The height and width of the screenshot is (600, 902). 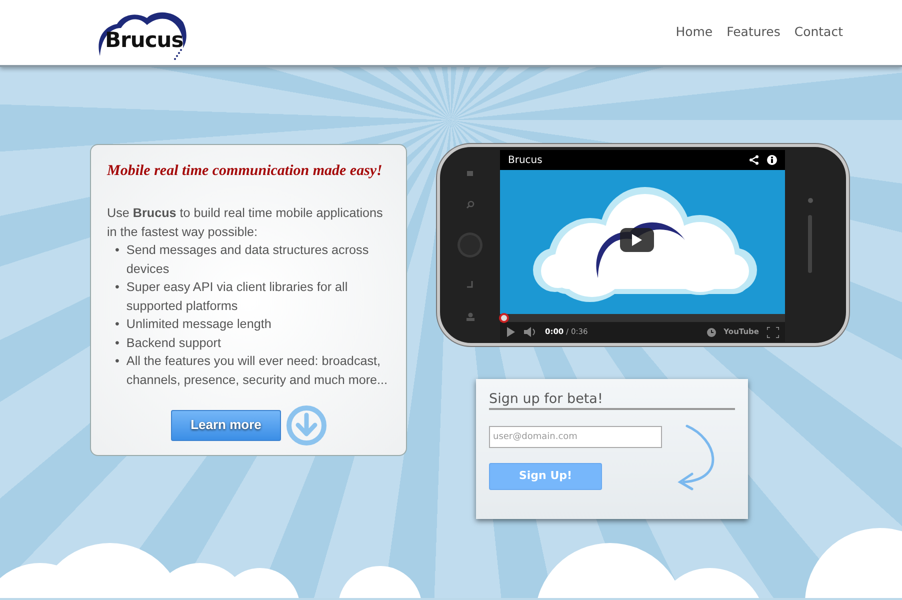 I want to click on speaker-slot-icon, so click(x=810, y=244).